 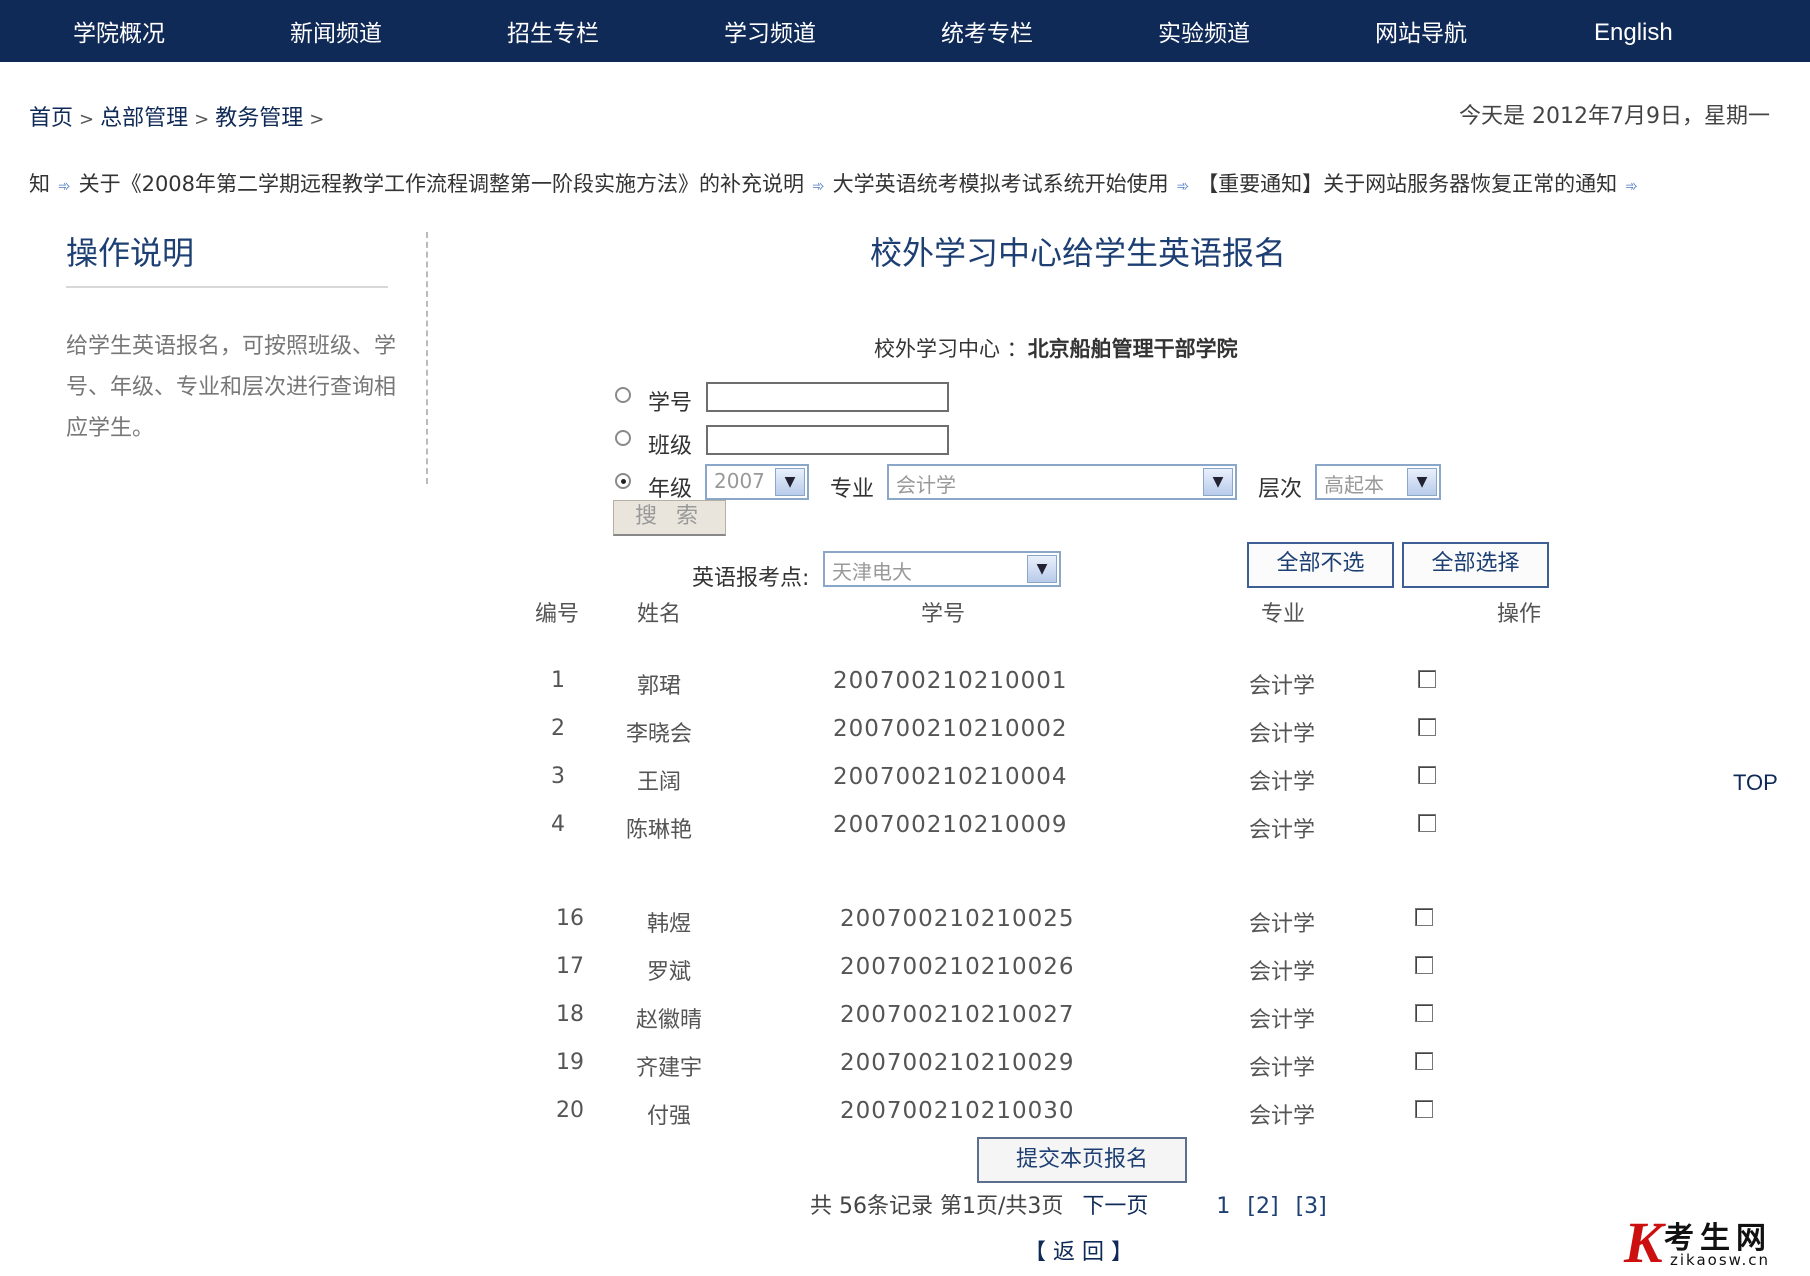 I want to click on row-student-no: 200700210210001, so click(x=950, y=681).